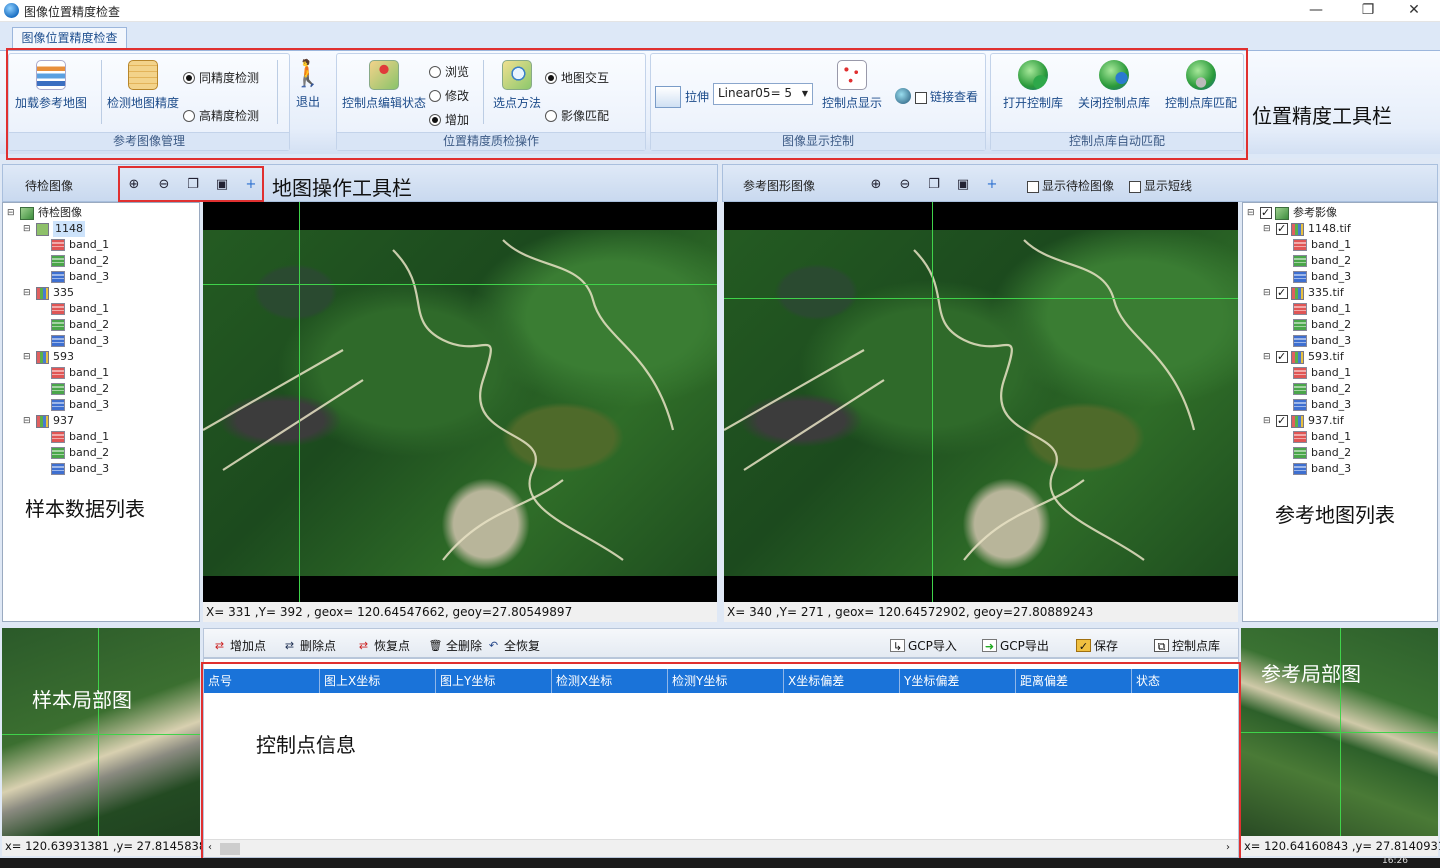 The image size is (1440, 868). Describe the element at coordinates (48, 357) in the screenshot. I see `tree-node: ⊟ 593` at that location.